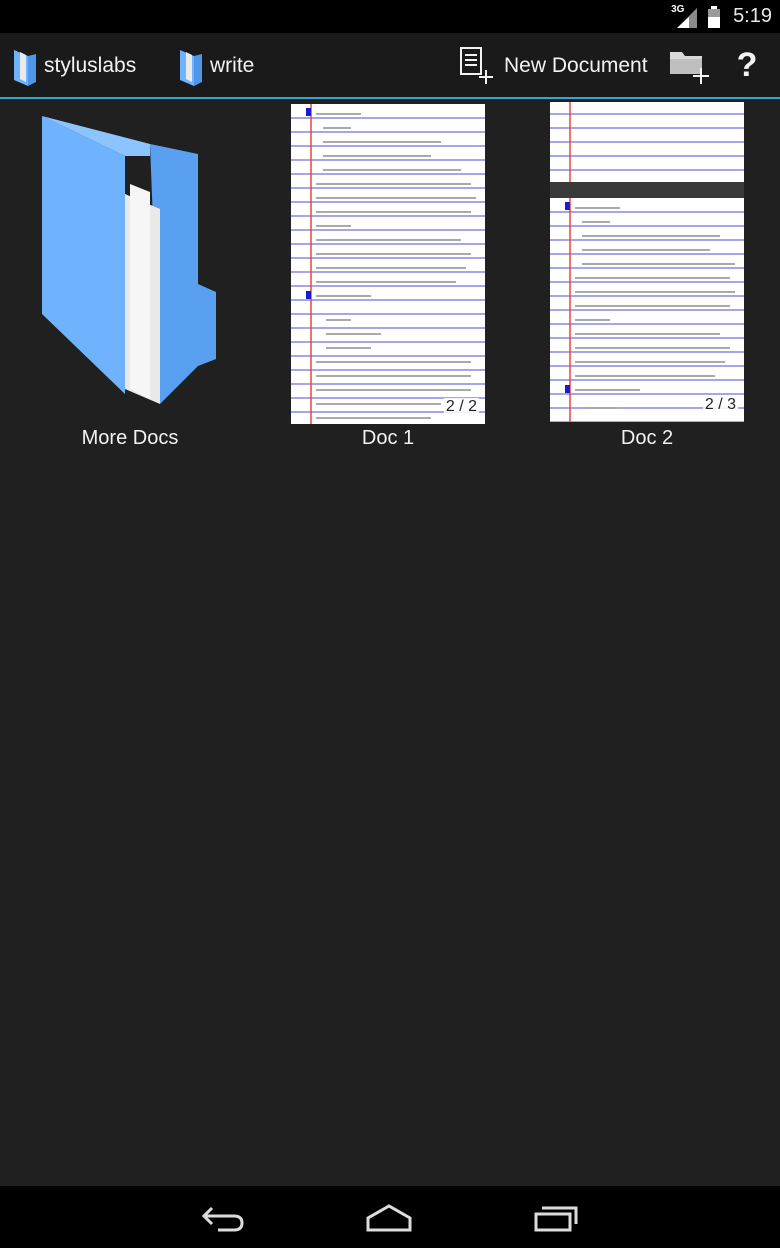 The width and height of the screenshot is (780, 1248). I want to click on signal-icon: 3G, so click(685, 15).